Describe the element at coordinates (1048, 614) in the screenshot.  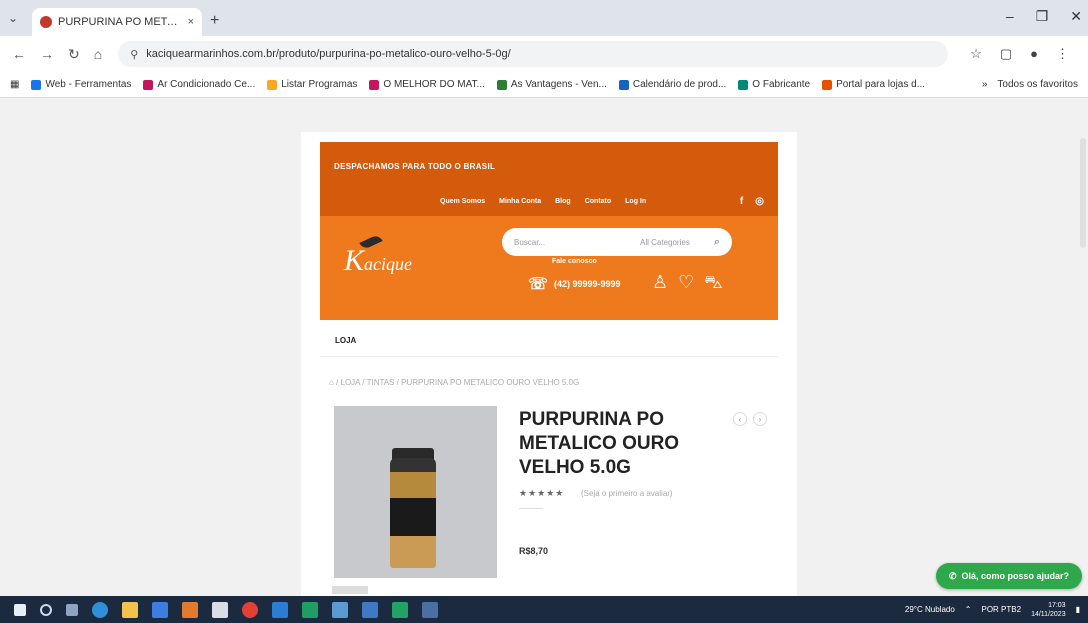
I see `clock-date: 14/11/2023` at that location.